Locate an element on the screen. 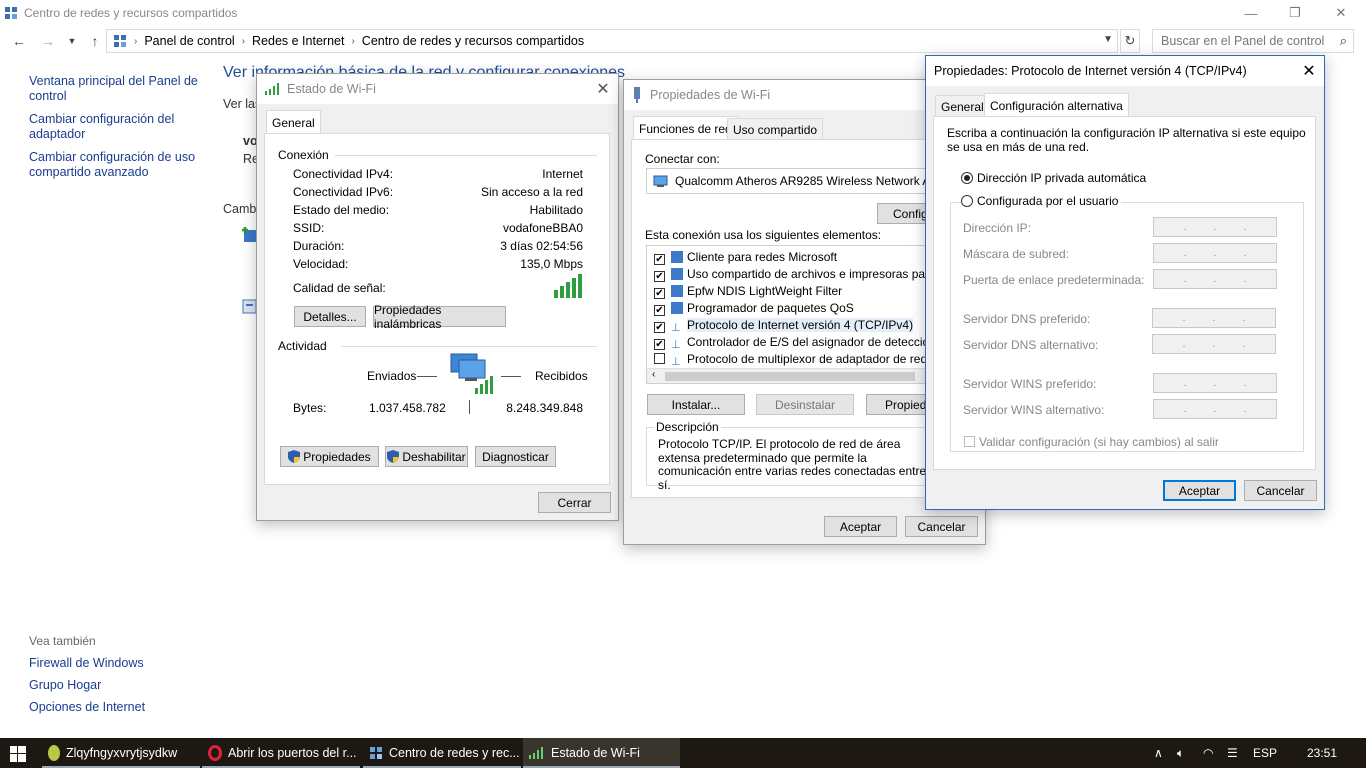  scrollbar-thumb is located at coordinates (790, 376).